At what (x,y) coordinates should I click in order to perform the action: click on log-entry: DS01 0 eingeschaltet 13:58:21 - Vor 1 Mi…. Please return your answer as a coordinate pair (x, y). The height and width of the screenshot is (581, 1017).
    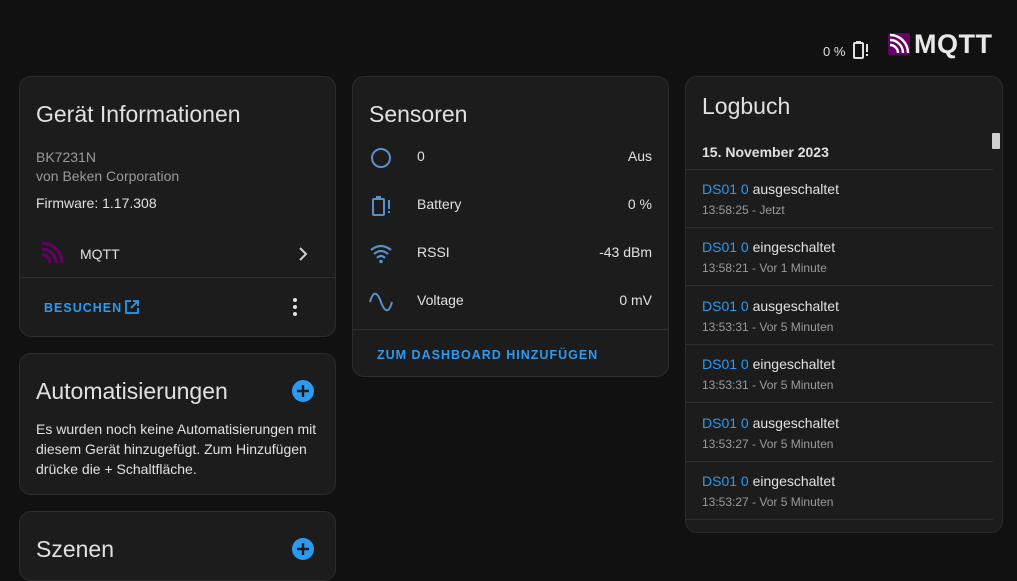
    Looking at the image, I should click on (839, 257).